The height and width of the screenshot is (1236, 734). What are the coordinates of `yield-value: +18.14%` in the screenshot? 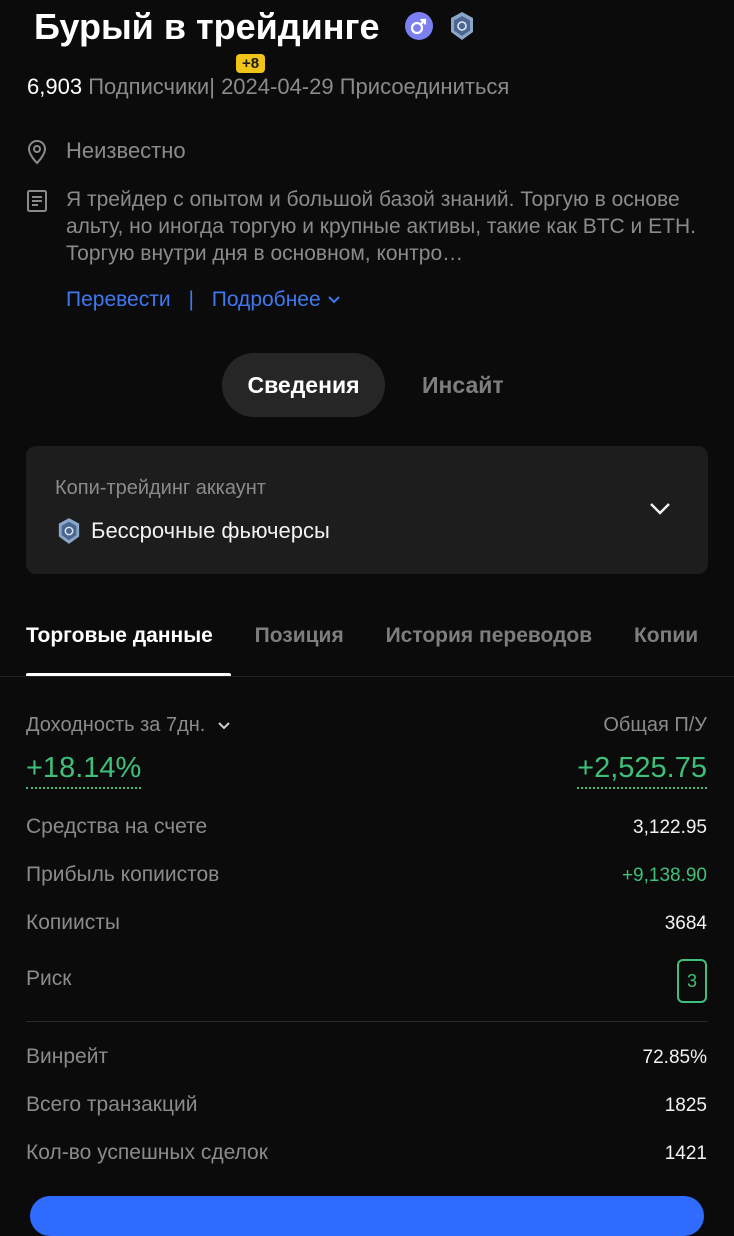 It's located at (84, 770).